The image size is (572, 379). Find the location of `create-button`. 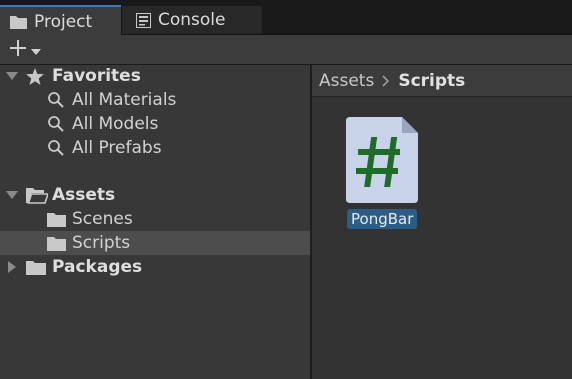

create-button is located at coordinates (28, 50).